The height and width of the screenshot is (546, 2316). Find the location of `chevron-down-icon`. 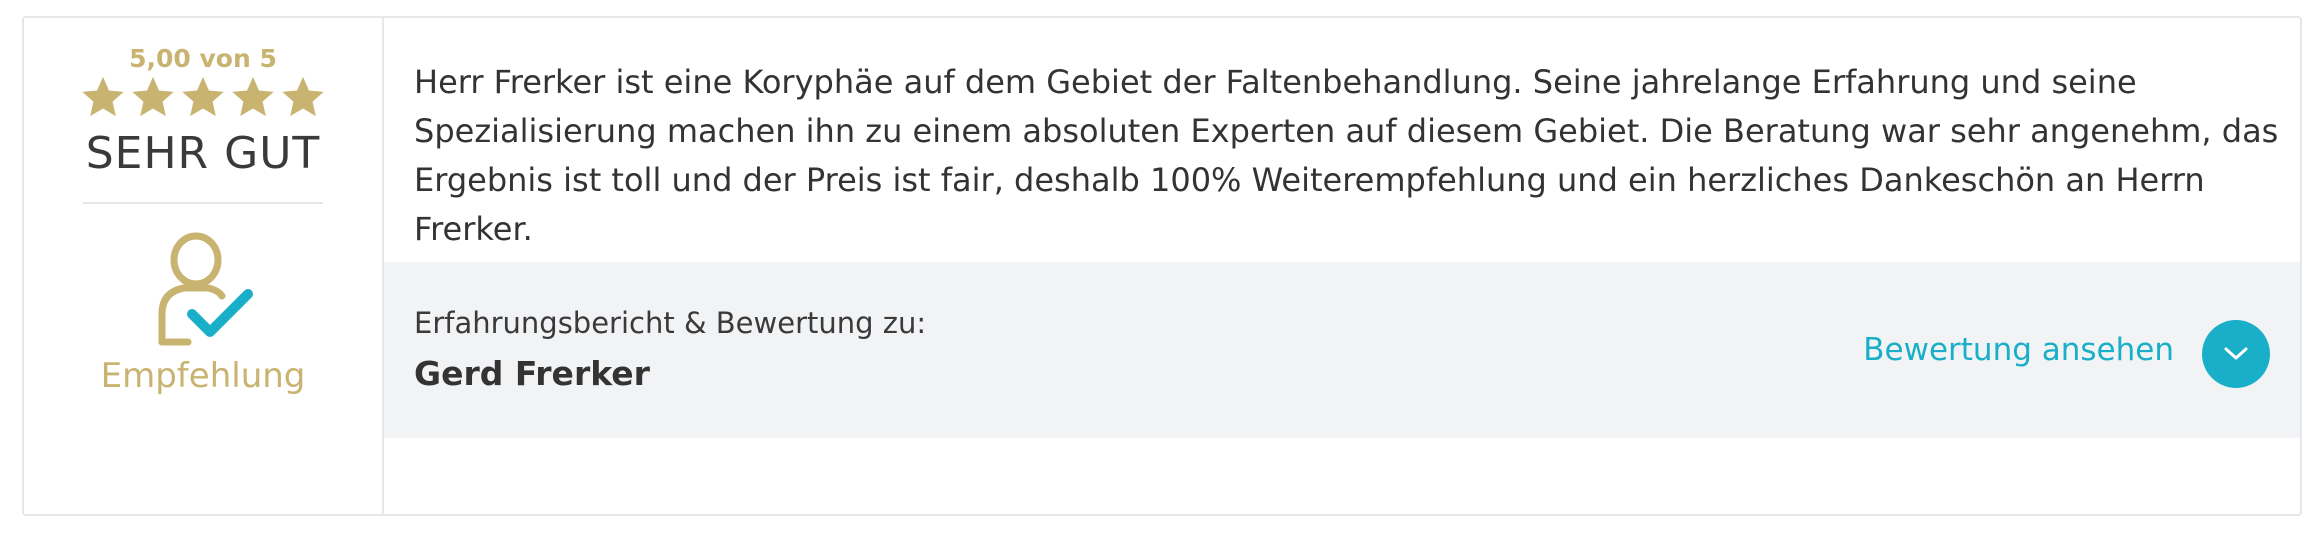

chevron-down-icon is located at coordinates (2236, 353).